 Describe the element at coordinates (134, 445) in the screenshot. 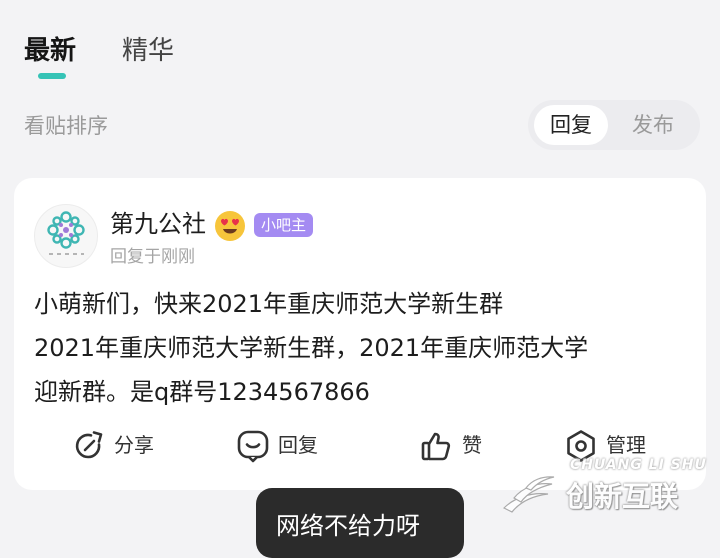

I see `share-label: 分享` at that location.